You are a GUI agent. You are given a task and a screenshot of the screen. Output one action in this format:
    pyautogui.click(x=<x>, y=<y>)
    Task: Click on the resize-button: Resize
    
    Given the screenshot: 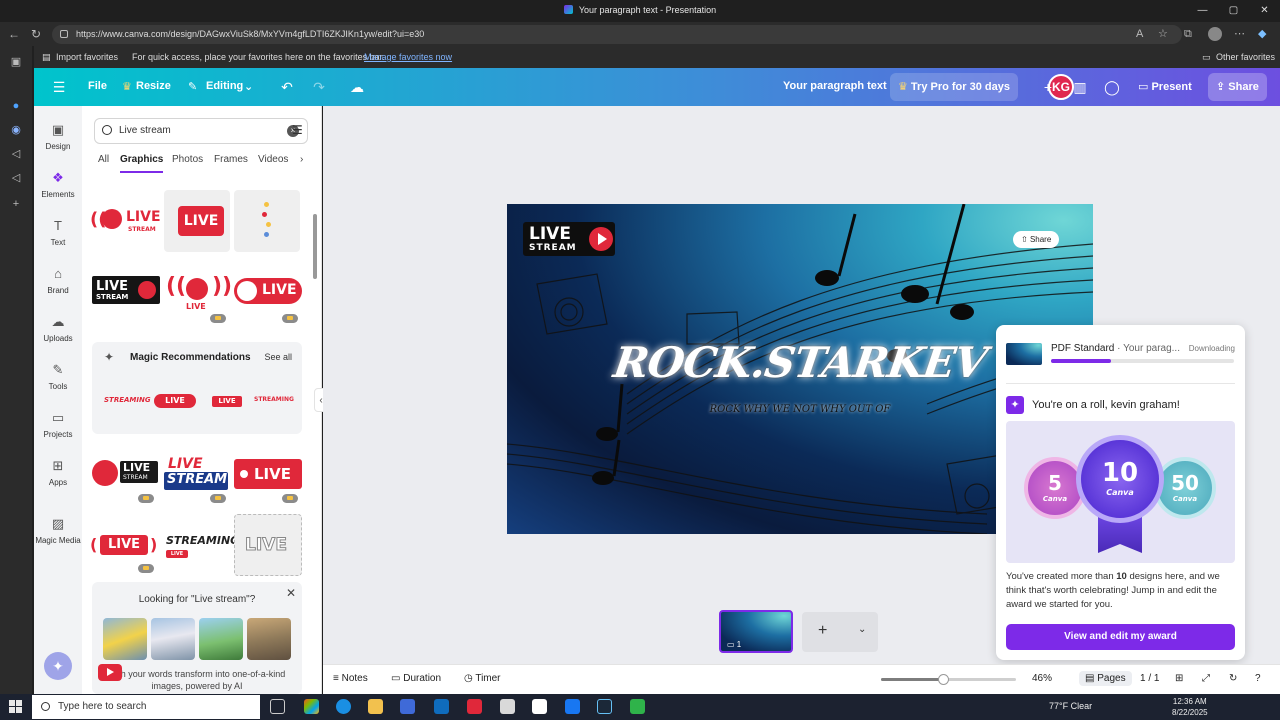 What is the action you would take?
    pyautogui.click(x=153, y=86)
    